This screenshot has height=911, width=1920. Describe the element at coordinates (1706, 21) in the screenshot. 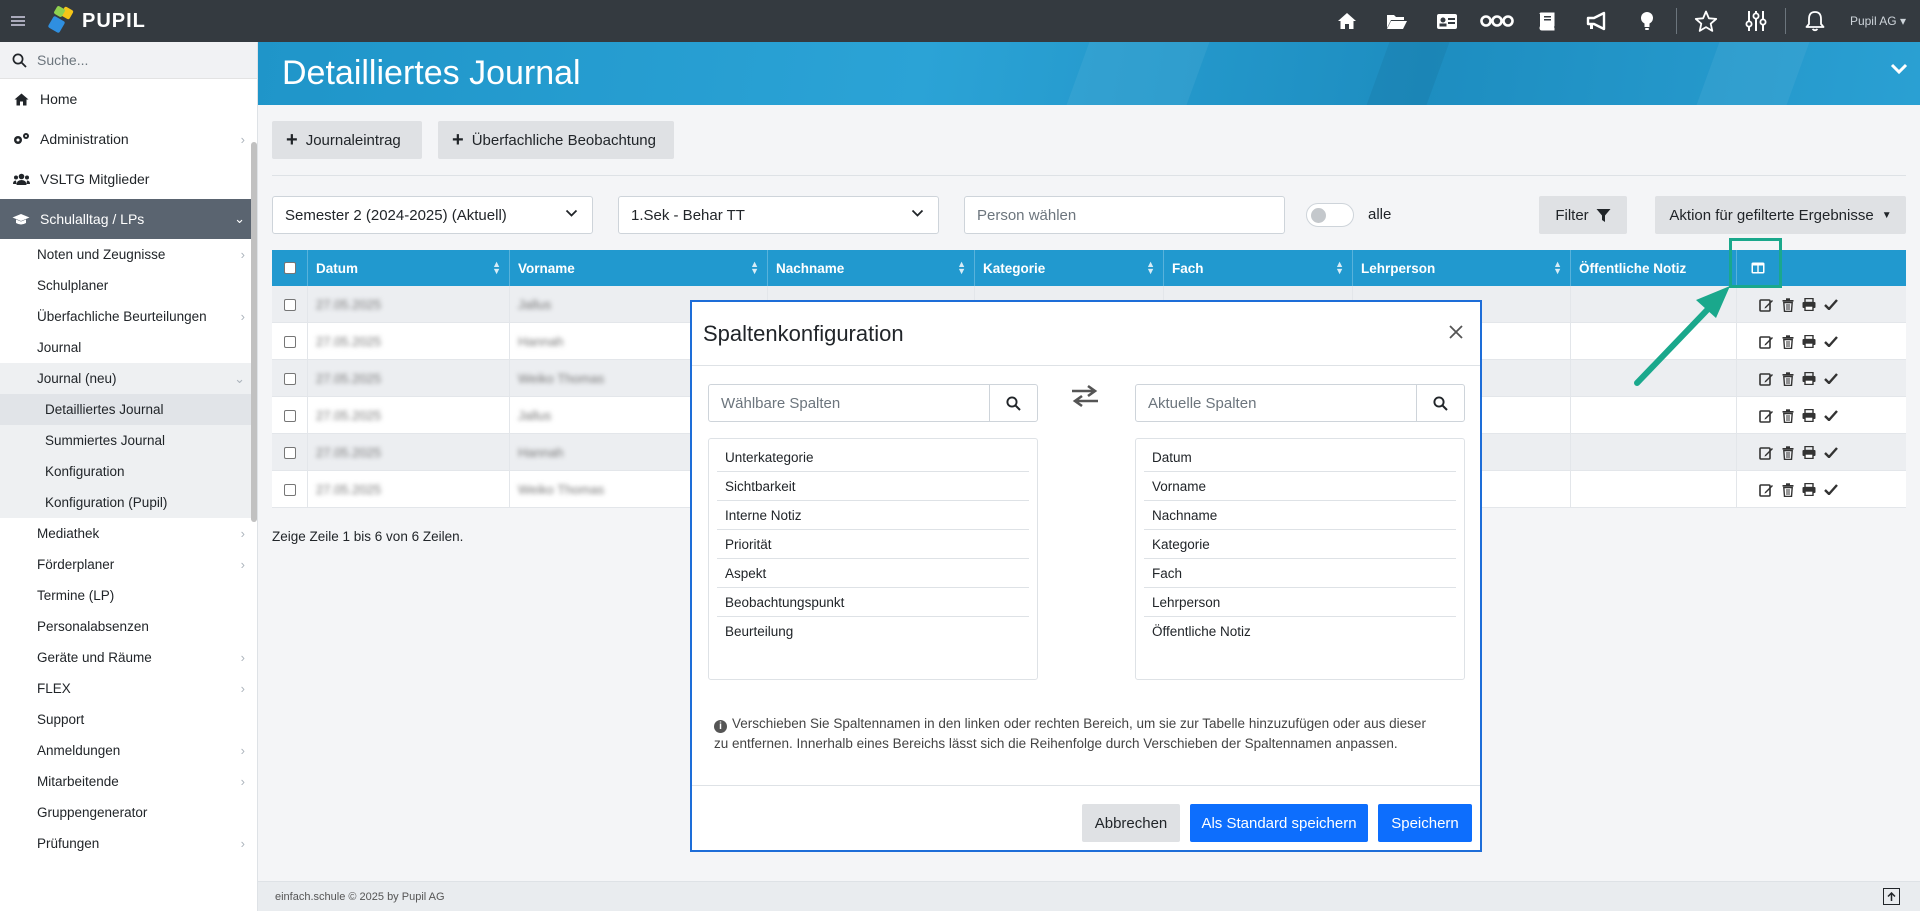

I see `star-icon` at that location.